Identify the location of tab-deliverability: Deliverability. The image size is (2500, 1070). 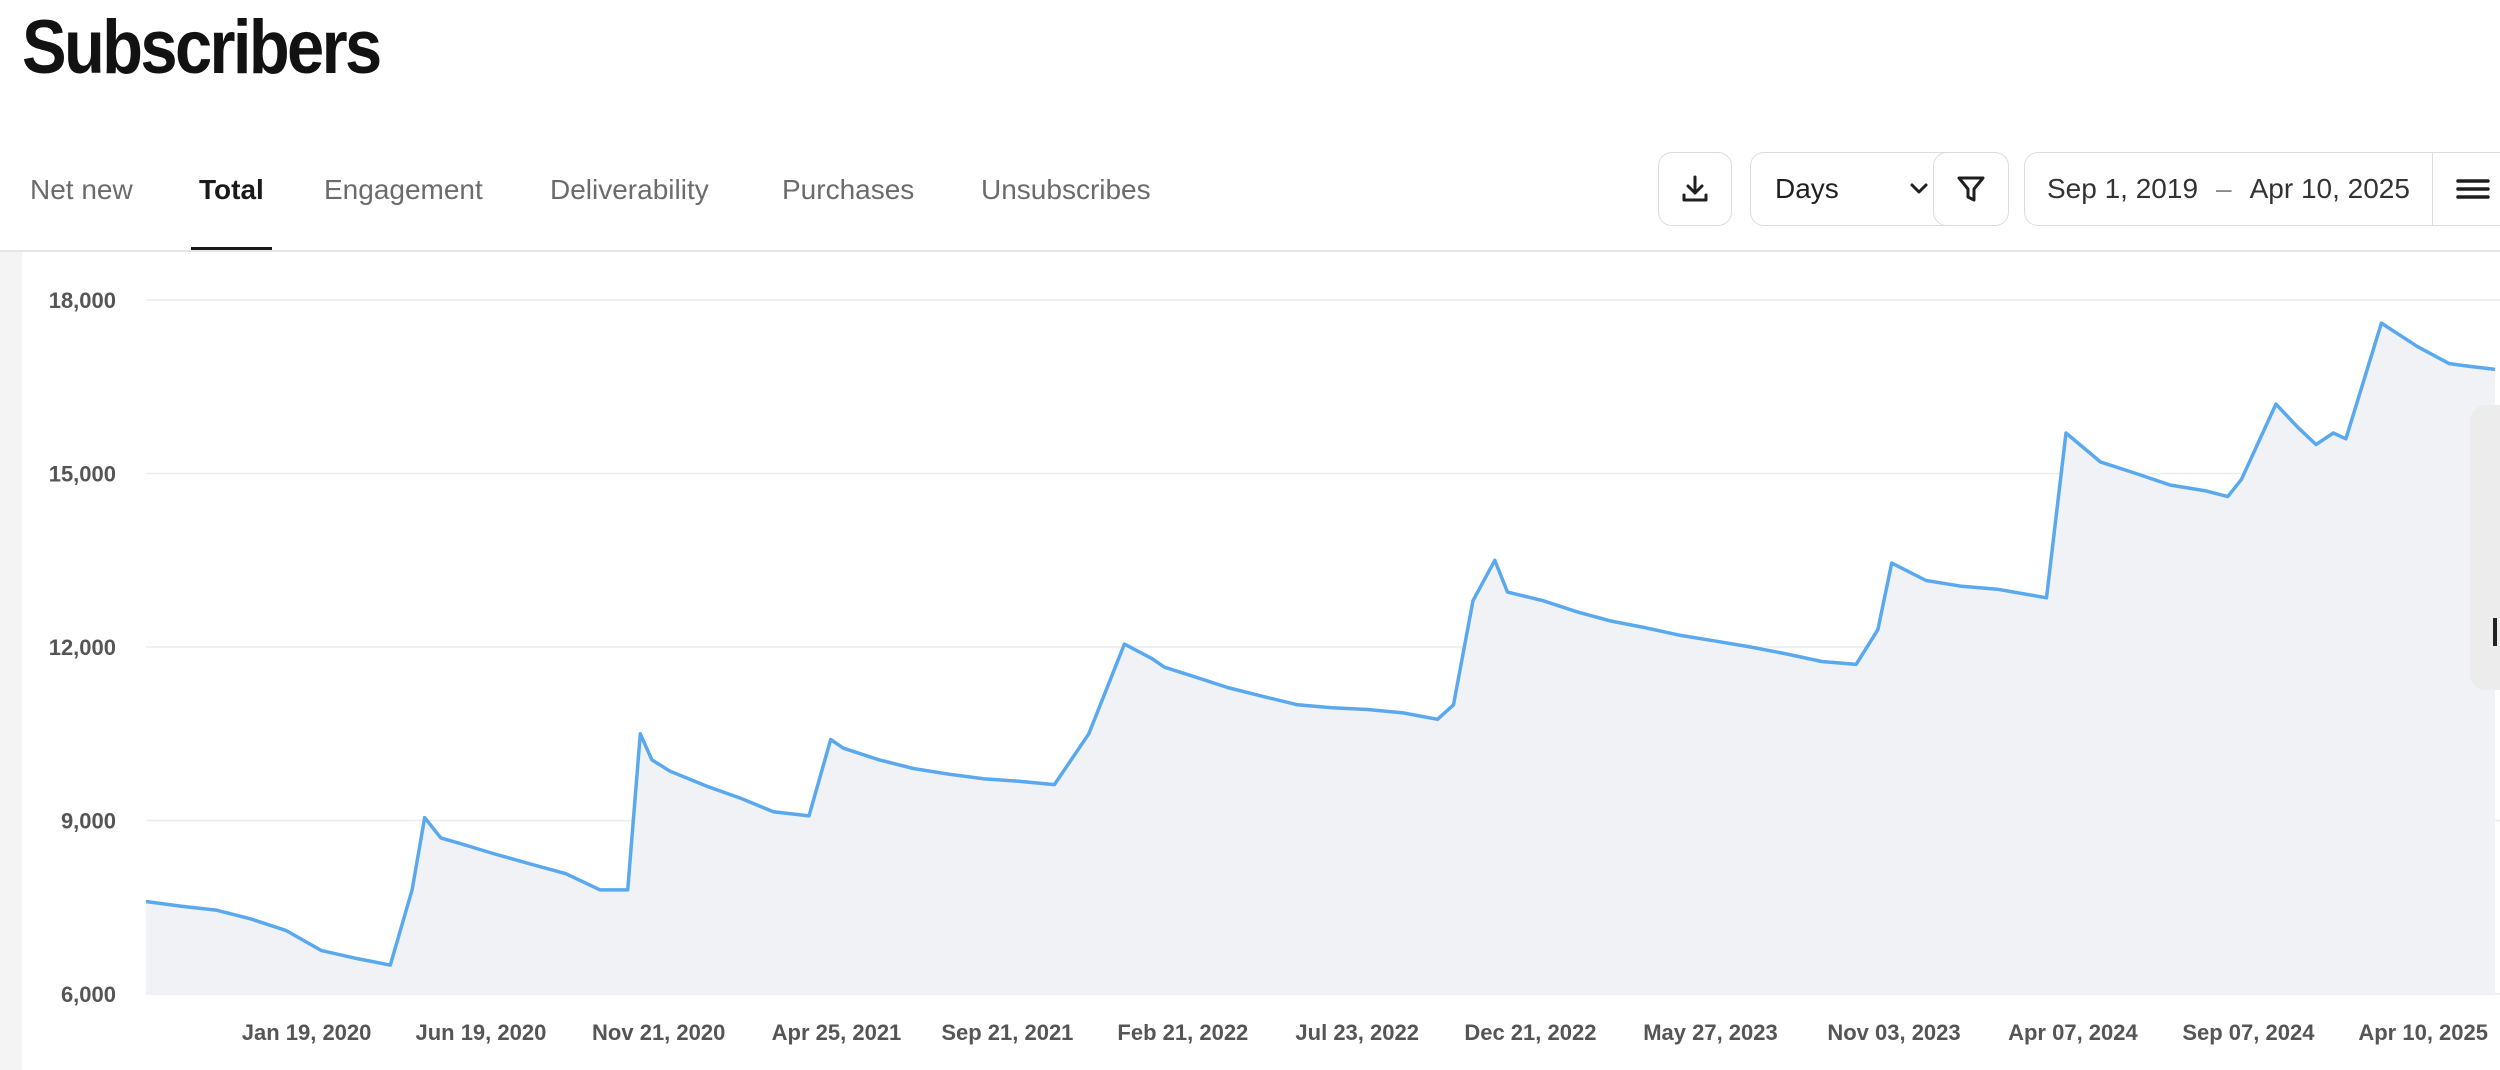
(629, 200).